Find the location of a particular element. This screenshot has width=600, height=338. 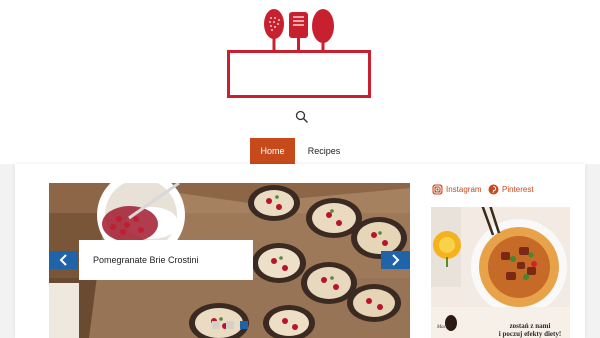

ad-slogan: zostań z nami i poczuj efekty diety! is located at coordinates (530, 330).